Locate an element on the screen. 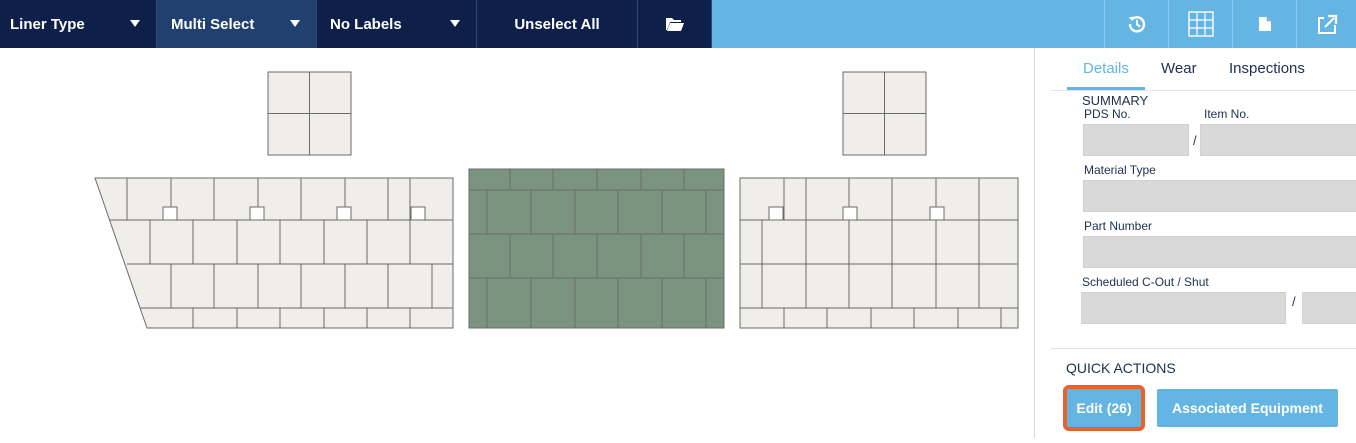  pds-no-field is located at coordinates (1136, 140).